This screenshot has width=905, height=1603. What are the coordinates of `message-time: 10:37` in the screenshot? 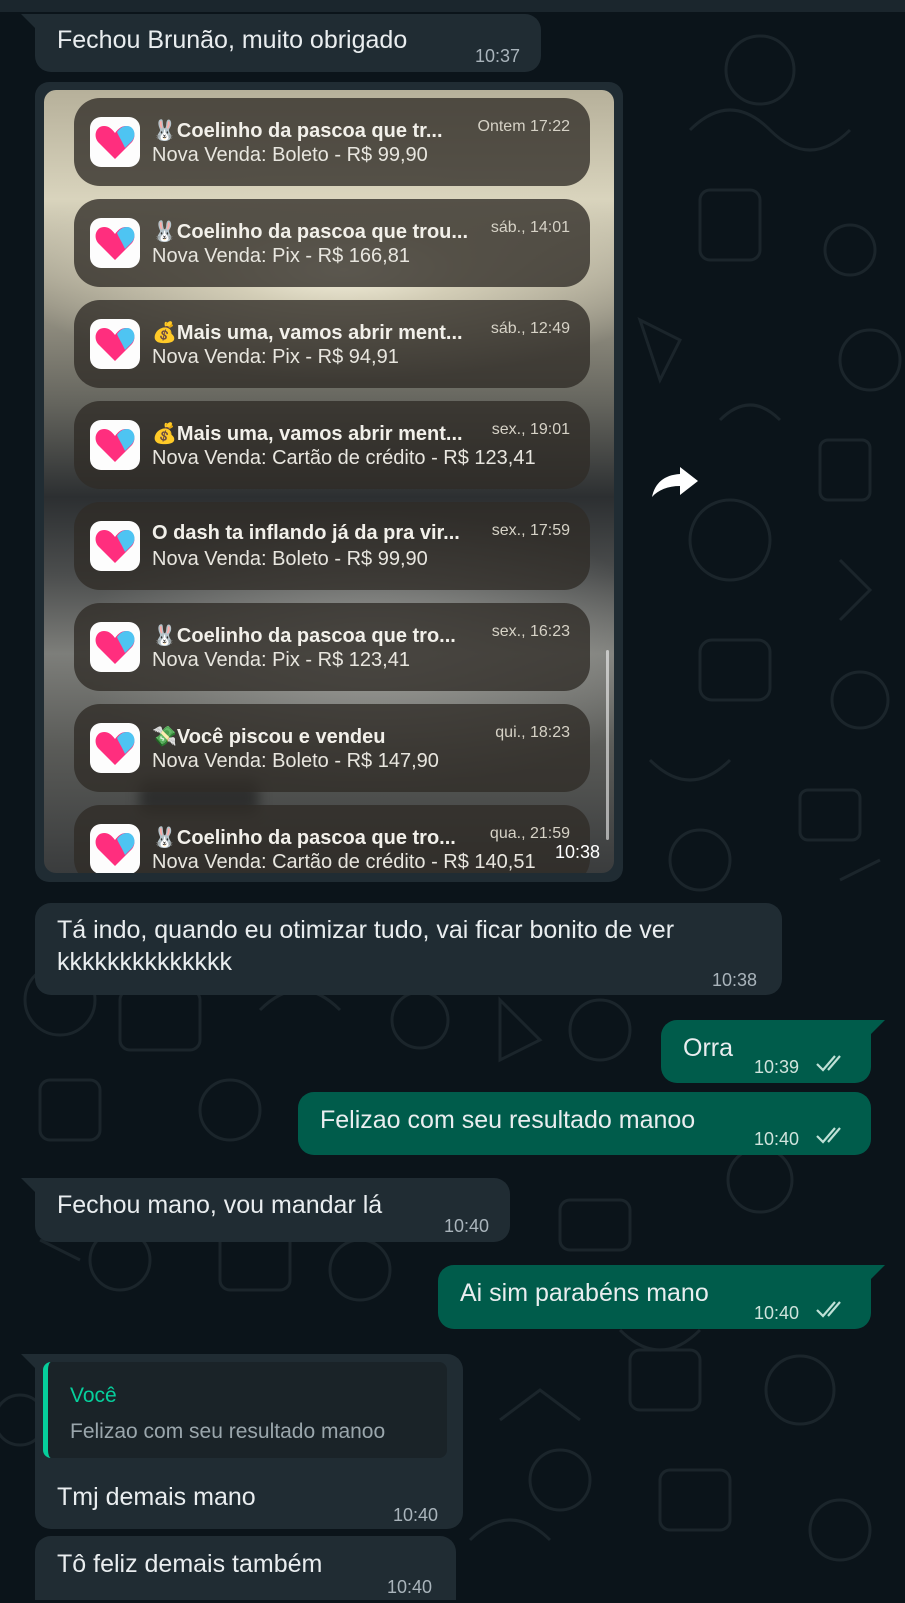 It's located at (498, 56).